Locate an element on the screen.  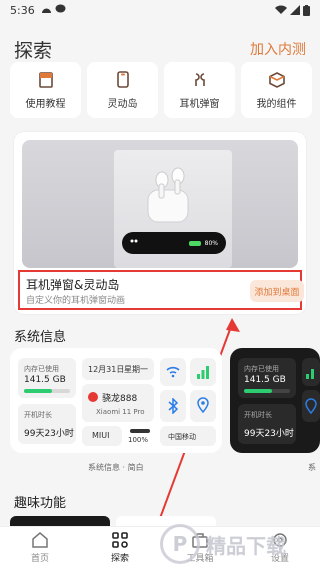
storage-bar is located at coordinates (140, 431).